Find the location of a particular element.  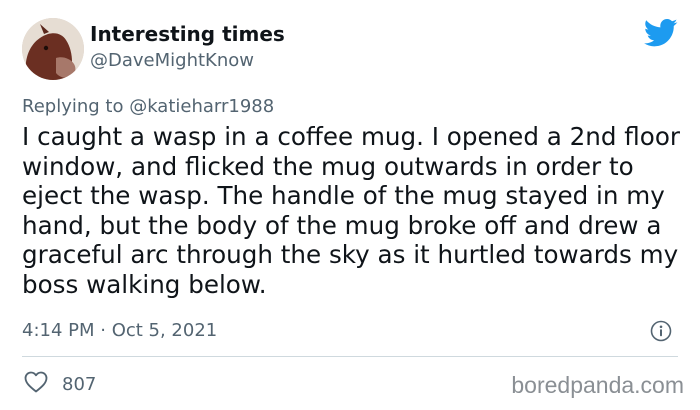

heart-icon is located at coordinates (36, 384).